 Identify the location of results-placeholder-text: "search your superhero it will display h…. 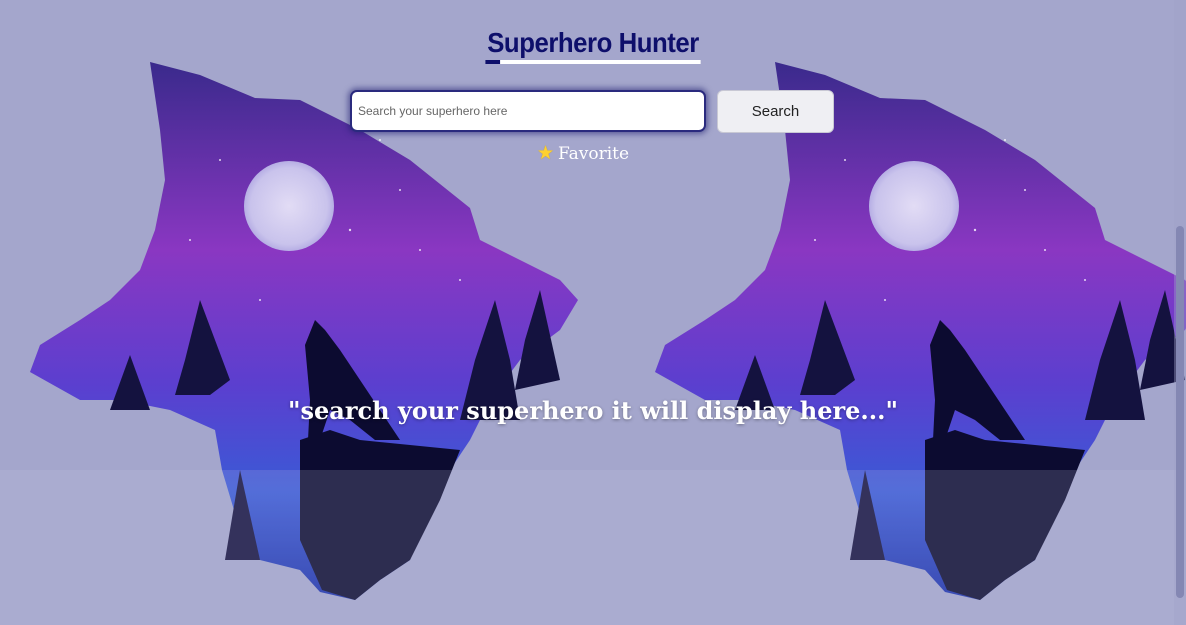
(593, 410).